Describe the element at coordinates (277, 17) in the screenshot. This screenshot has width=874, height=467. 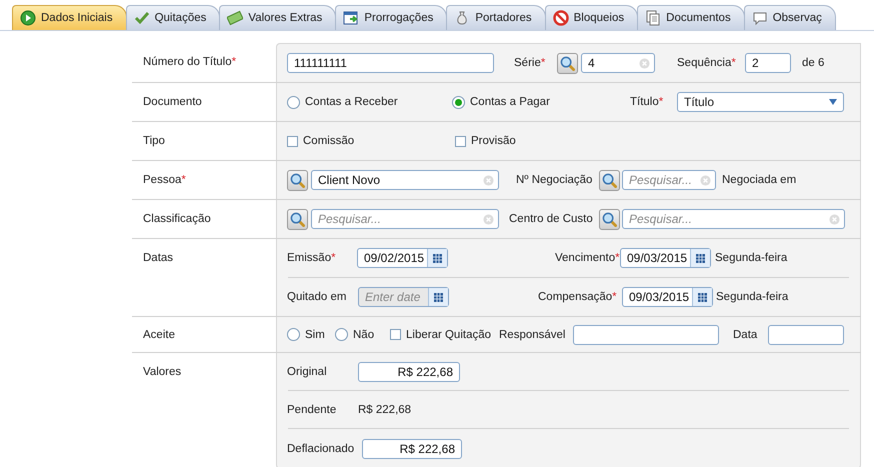
I see `tab: Valores Extras` at that location.